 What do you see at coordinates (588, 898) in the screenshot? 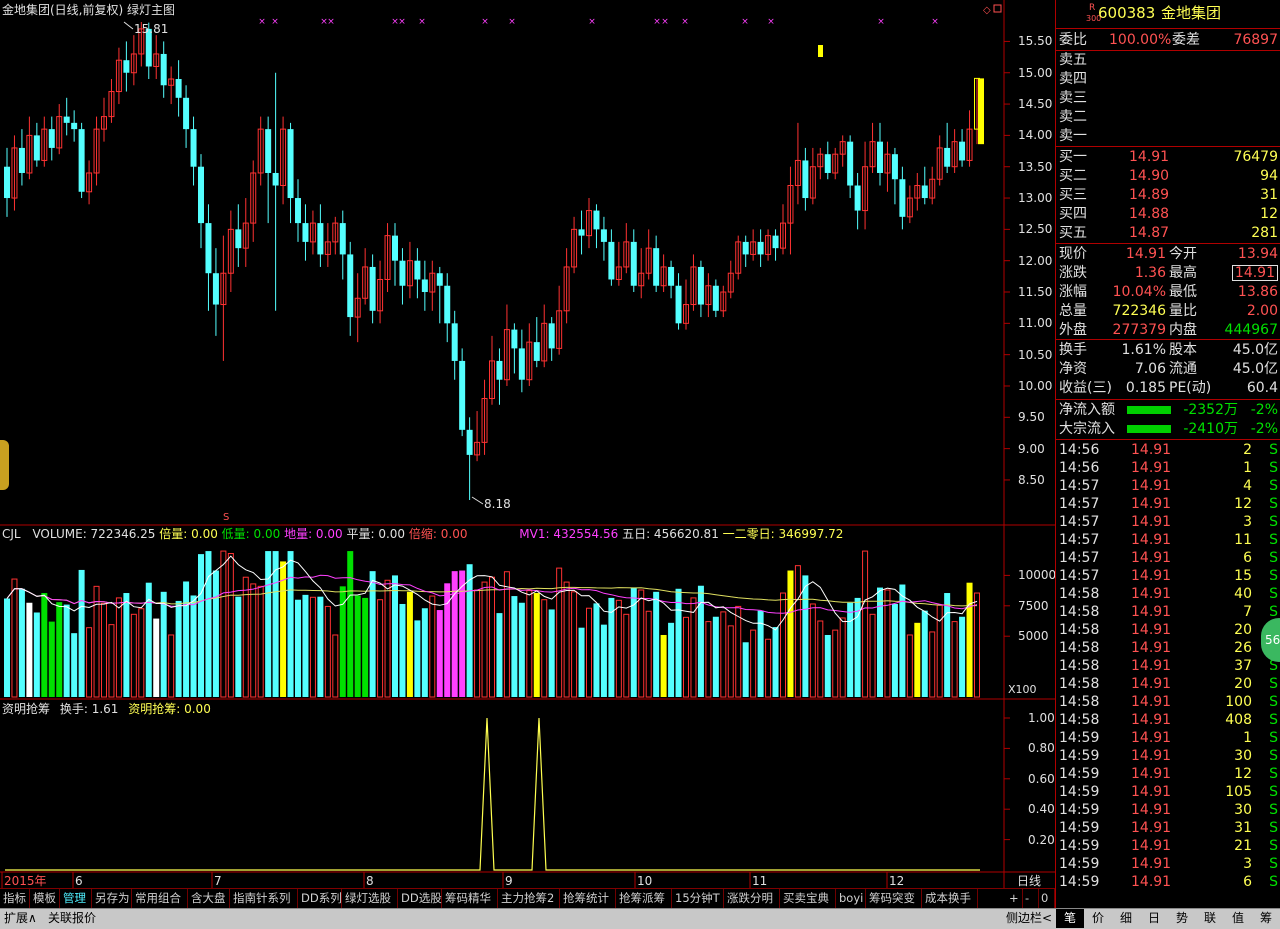
I see `toolbar-item: 抢筹统计` at bounding box center [588, 898].